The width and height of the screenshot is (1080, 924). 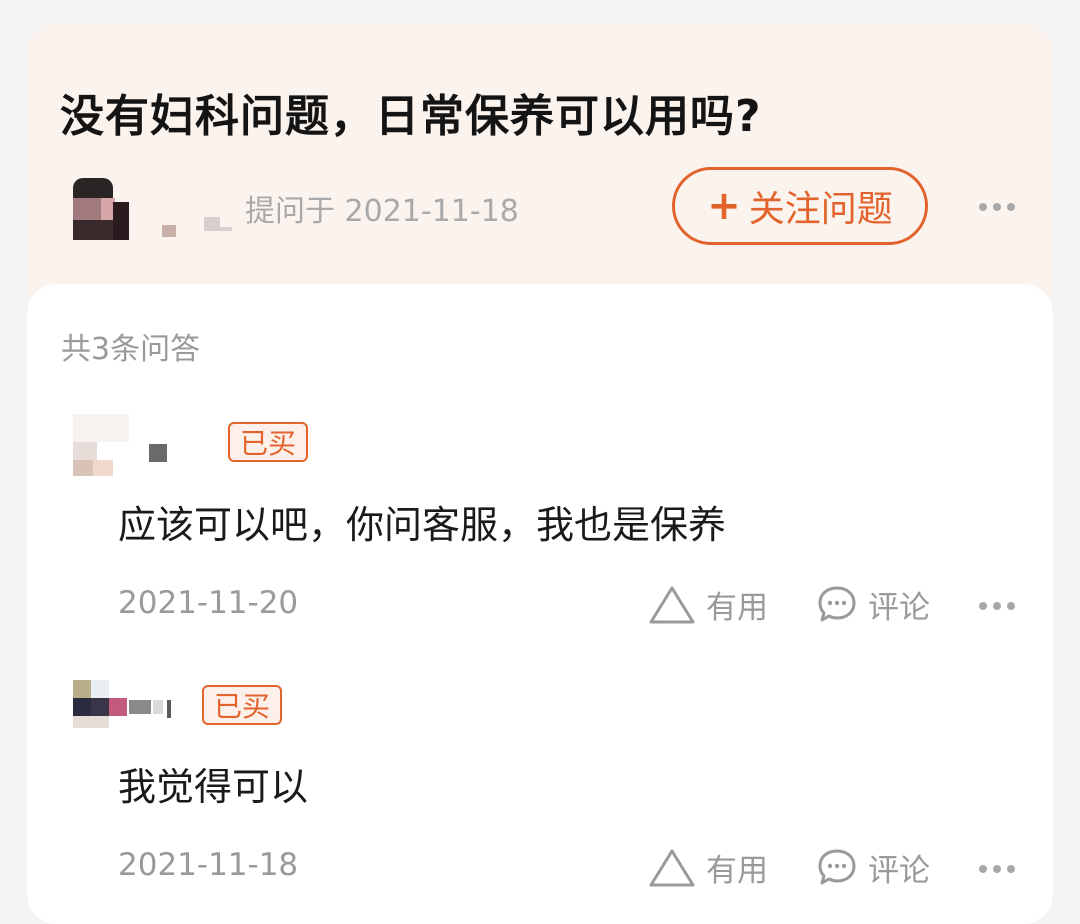 I want to click on question-title: 没有妇科问题，日常保养可以用吗?, so click(x=411, y=116).